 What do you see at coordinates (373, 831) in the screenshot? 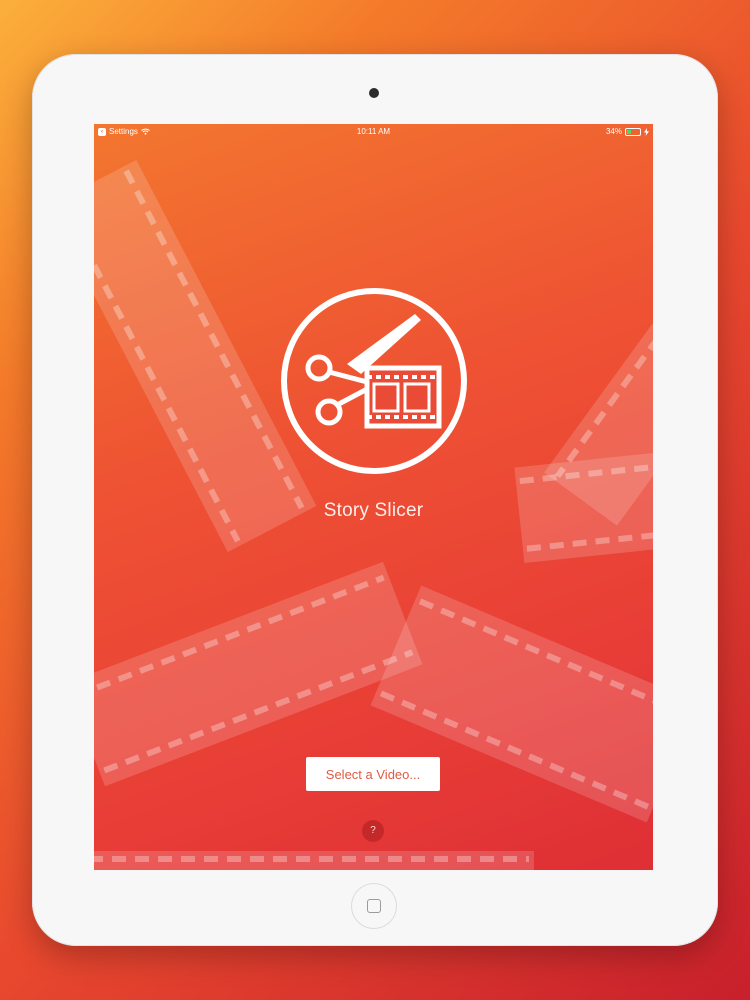
I see `help-button: ?` at bounding box center [373, 831].